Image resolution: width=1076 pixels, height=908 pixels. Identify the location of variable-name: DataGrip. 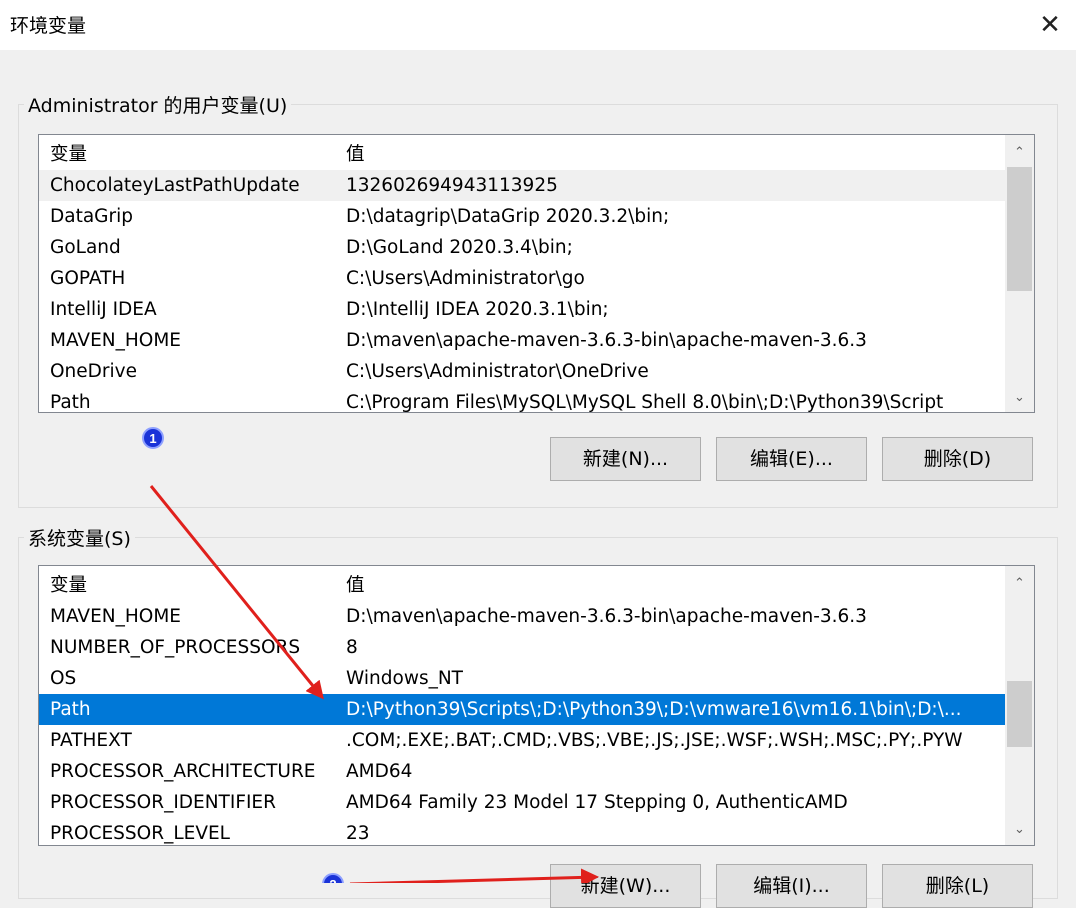
(91, 216).